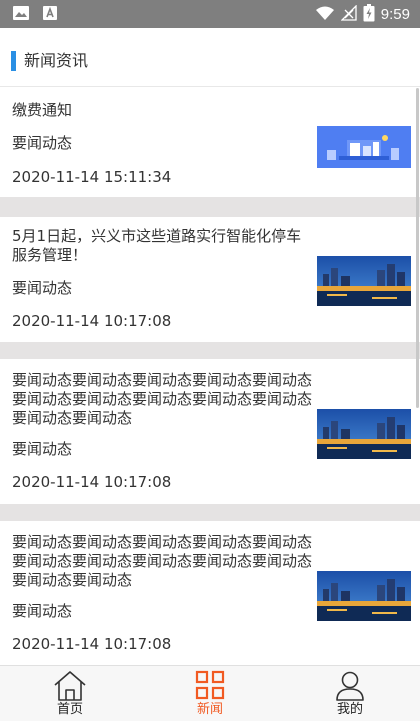 The height and width of the screenshot is (721, 420). What do you see at coordinates (92, 177) in the screenshot?
I see `news-date: 2020-11-14 15:11:34` at bounding box center [92, 177].